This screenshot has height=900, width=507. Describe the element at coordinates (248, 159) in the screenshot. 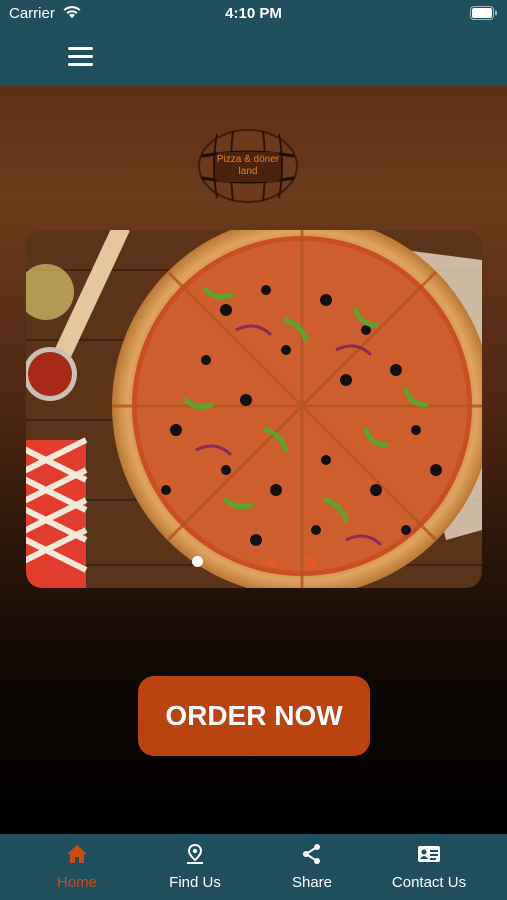

I see `brand-line-1: Pizza & döner` at that location.